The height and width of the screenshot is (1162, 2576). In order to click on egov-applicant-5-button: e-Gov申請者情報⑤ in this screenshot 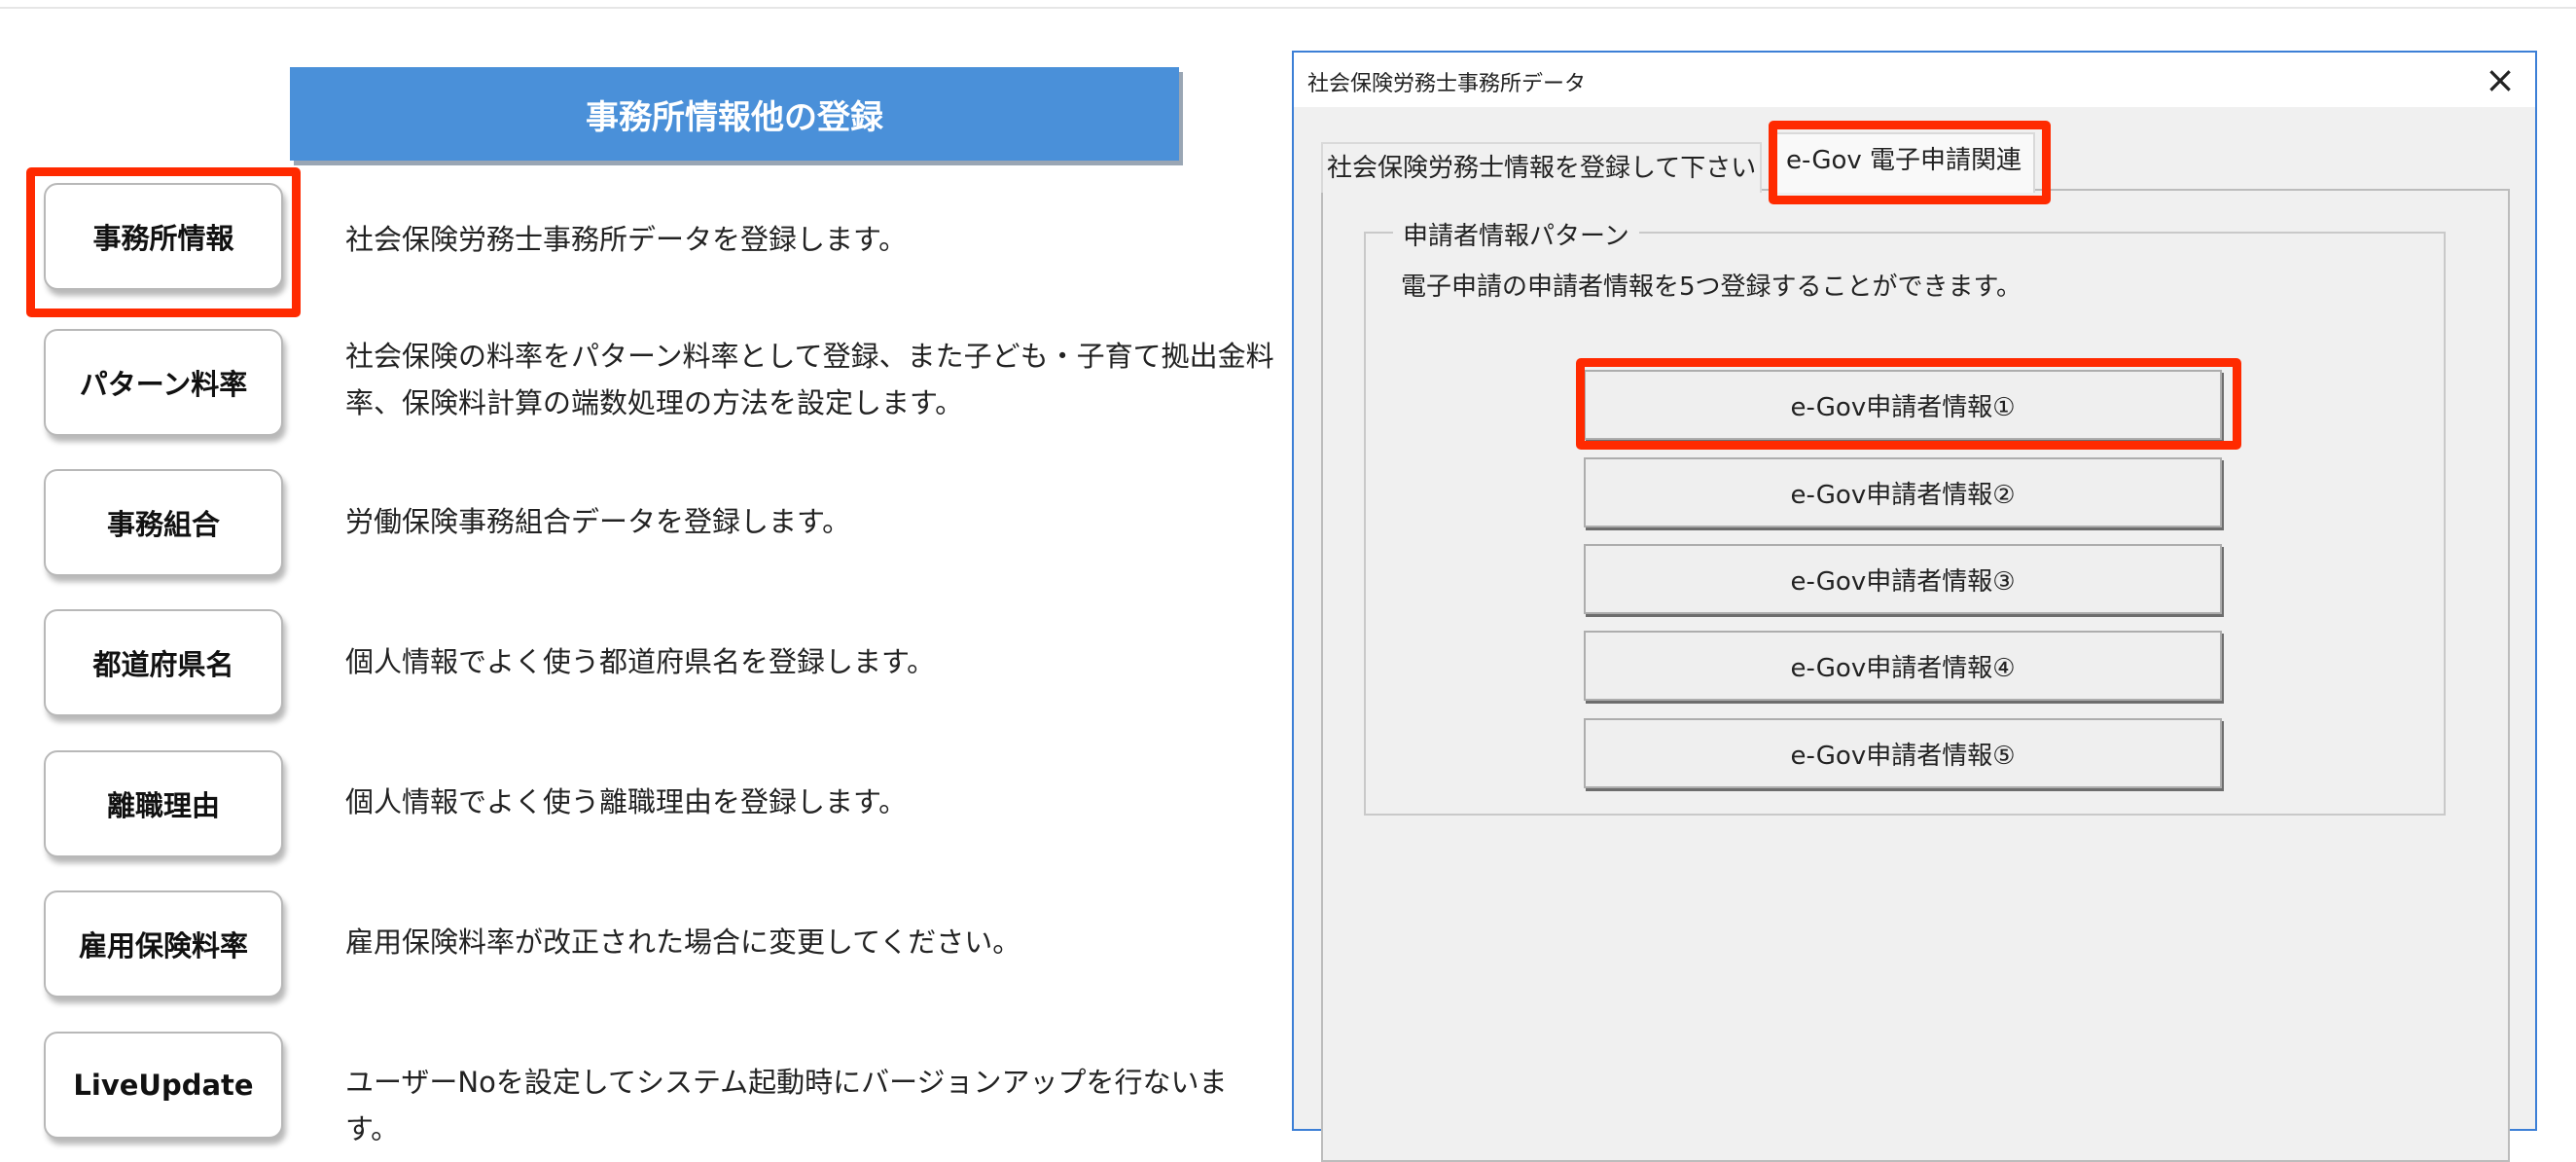, I will do `click(1903, 753)`.